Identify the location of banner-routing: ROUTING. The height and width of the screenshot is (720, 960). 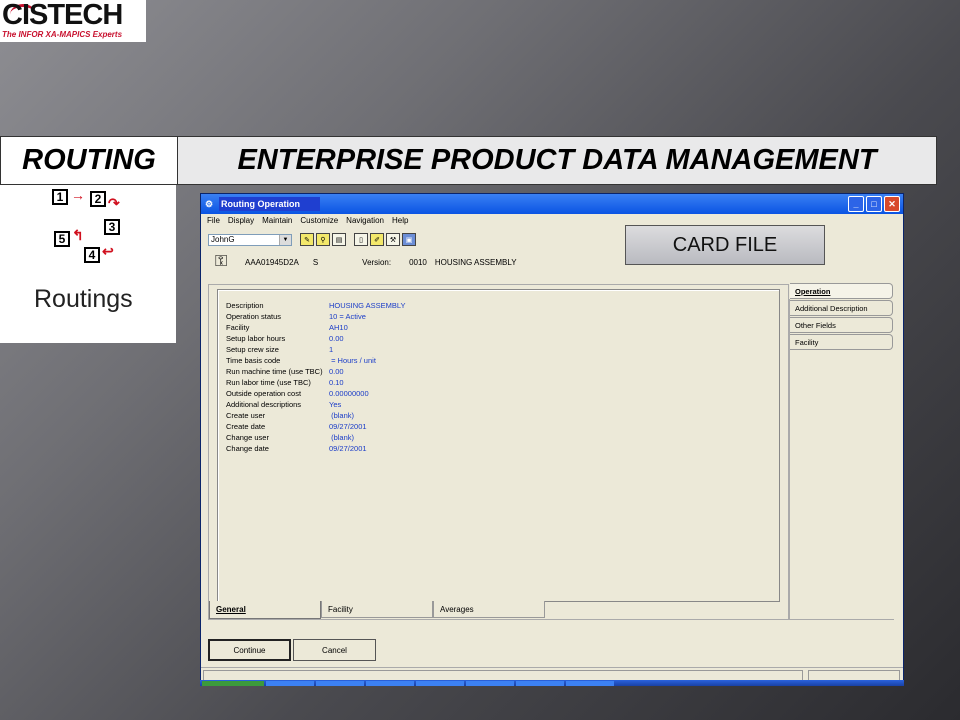
(89, 160).